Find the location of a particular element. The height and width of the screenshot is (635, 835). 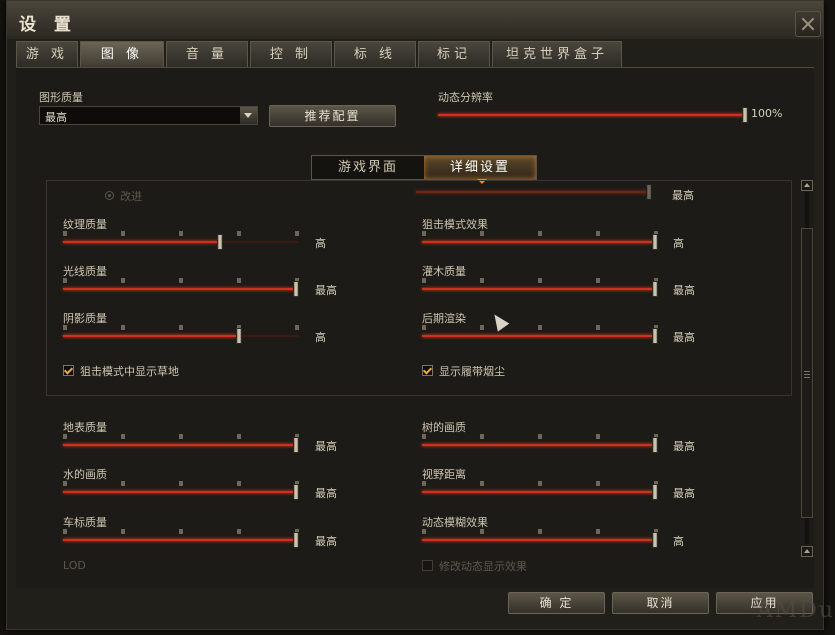

scroll-up-icon is located at coordinates (807, 185).